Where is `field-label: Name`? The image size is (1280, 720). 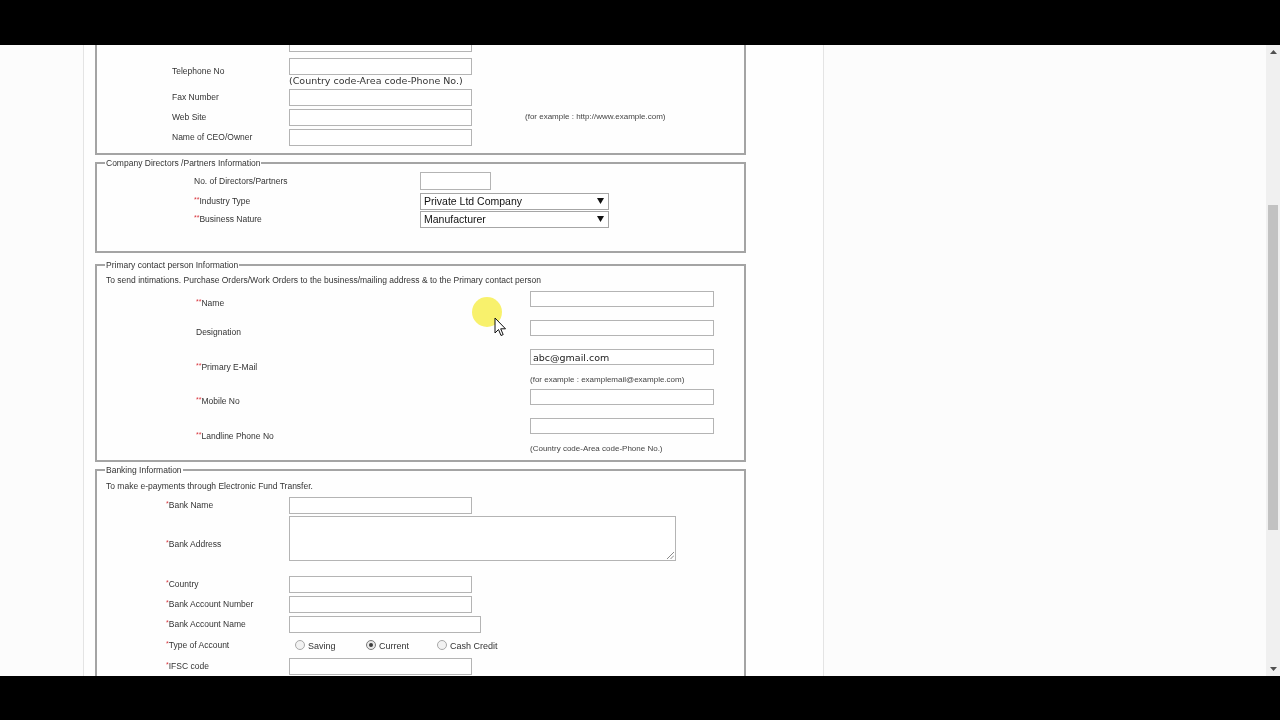
field-label: Name is located at coordinates (213, 303).